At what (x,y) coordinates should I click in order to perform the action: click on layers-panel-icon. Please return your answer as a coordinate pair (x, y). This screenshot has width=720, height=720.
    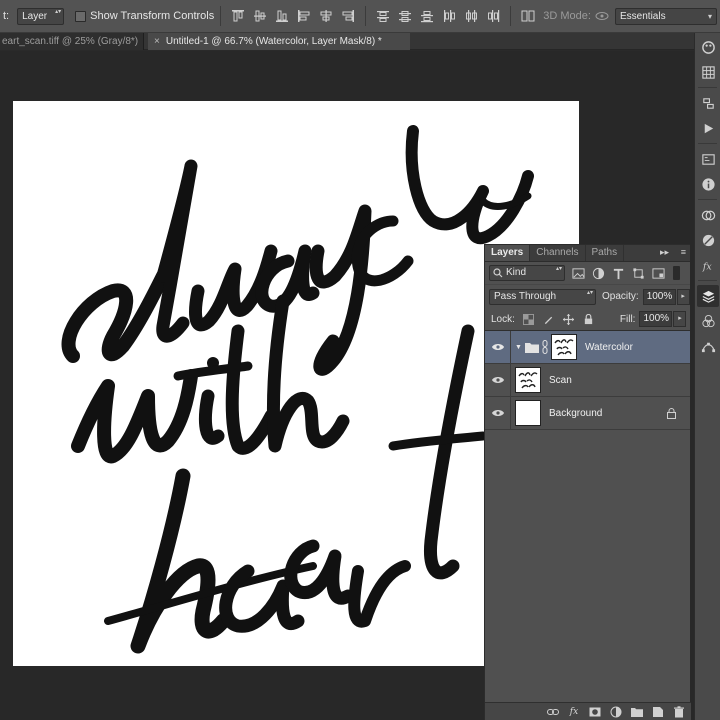
    Looking at the image, I should click on (708, 296).